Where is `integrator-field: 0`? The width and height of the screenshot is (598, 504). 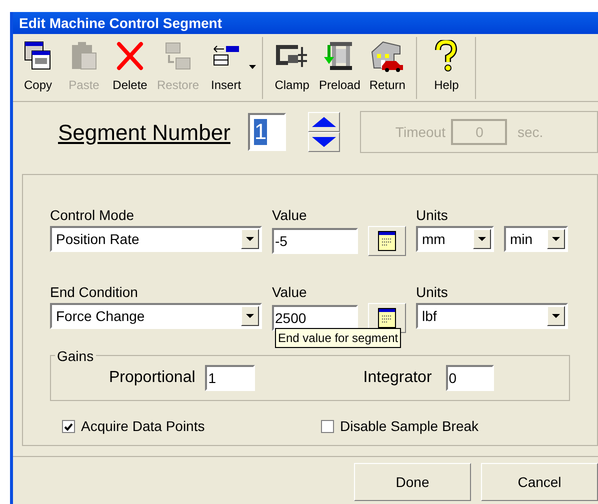 integrator-field: 0 is located at coordinates (470, 378).